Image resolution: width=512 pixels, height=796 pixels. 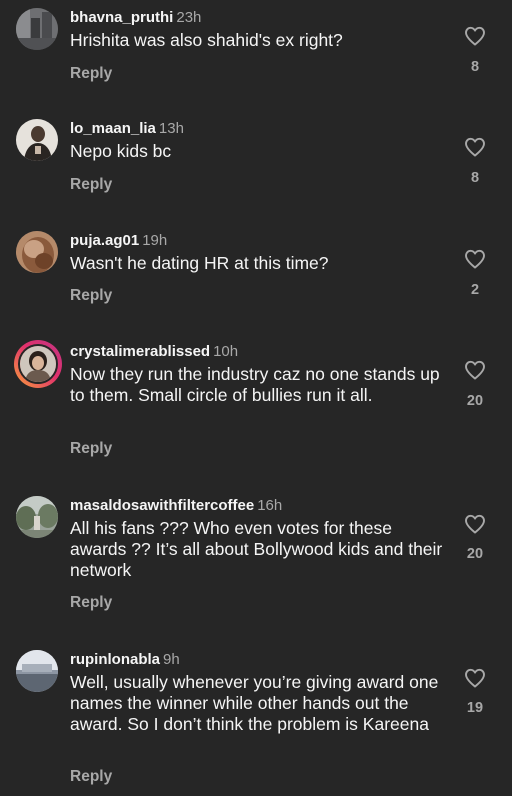 I want to click on comment-username: puja.ag01, so click(x=104, y=240).